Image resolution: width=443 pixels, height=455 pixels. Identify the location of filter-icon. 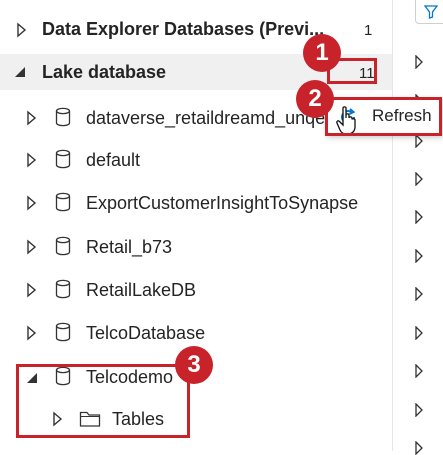
(431, 12).